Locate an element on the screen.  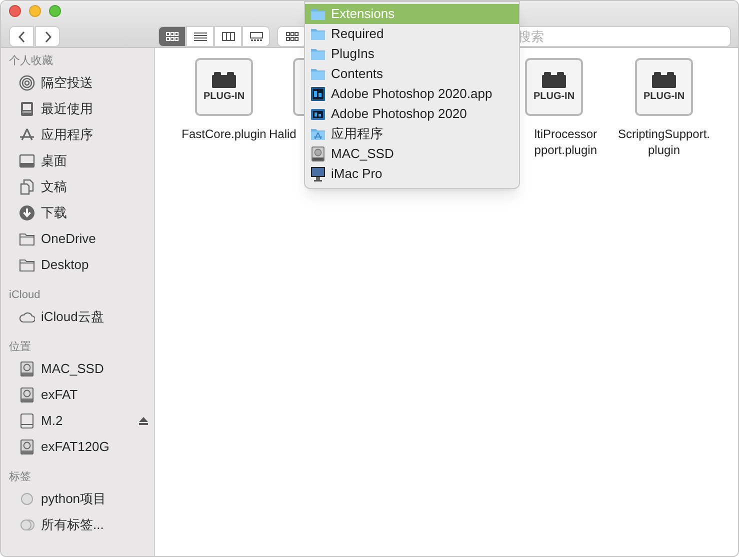
menu-item: Adobe Photoshop 2020.app is located at coordinates (412, 94).